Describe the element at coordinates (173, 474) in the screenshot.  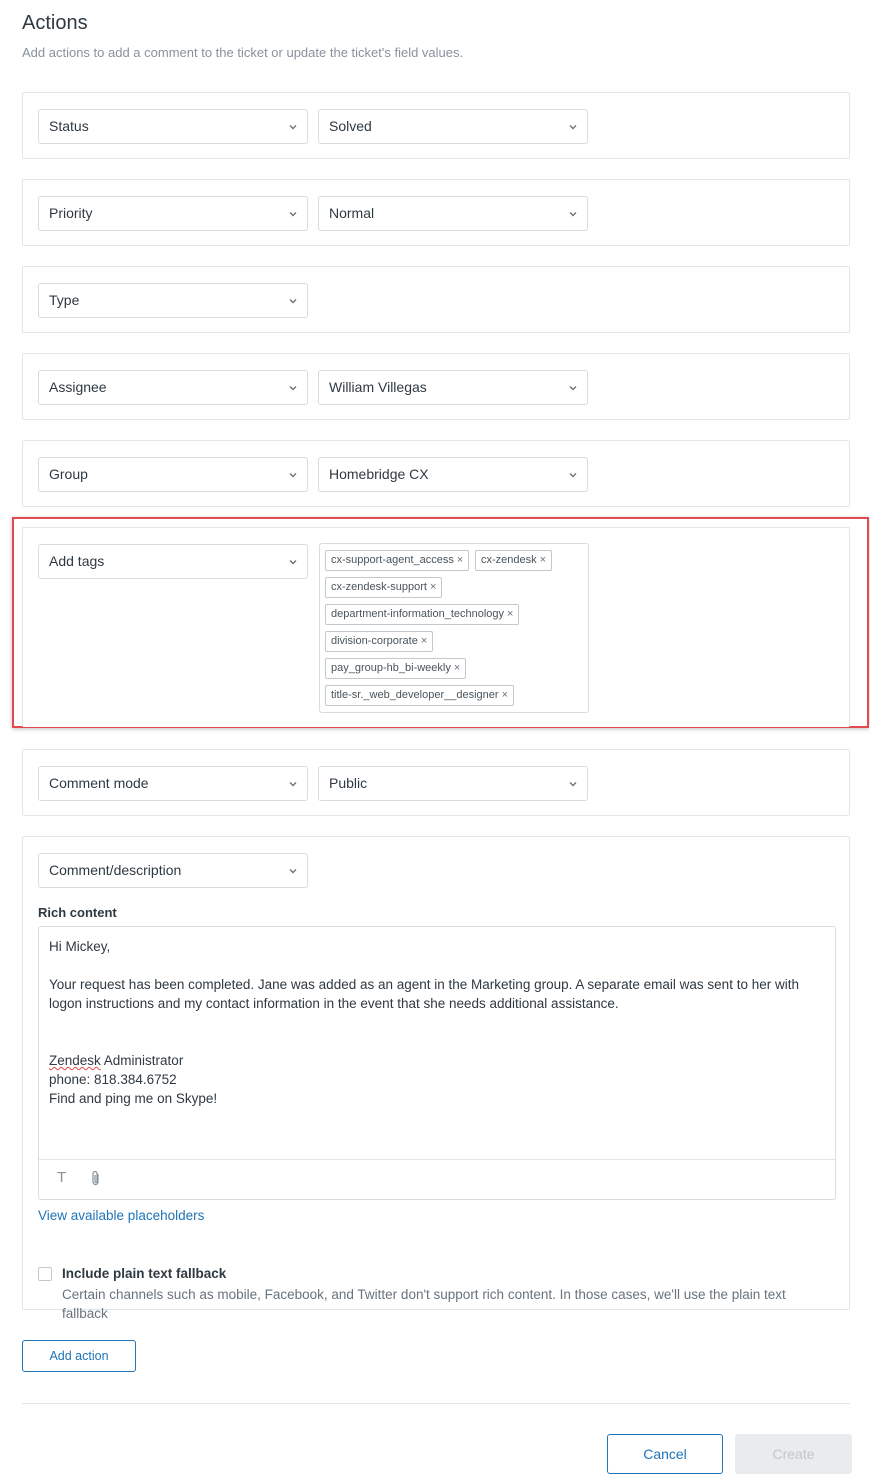
I see `field-select: Group` at that location.